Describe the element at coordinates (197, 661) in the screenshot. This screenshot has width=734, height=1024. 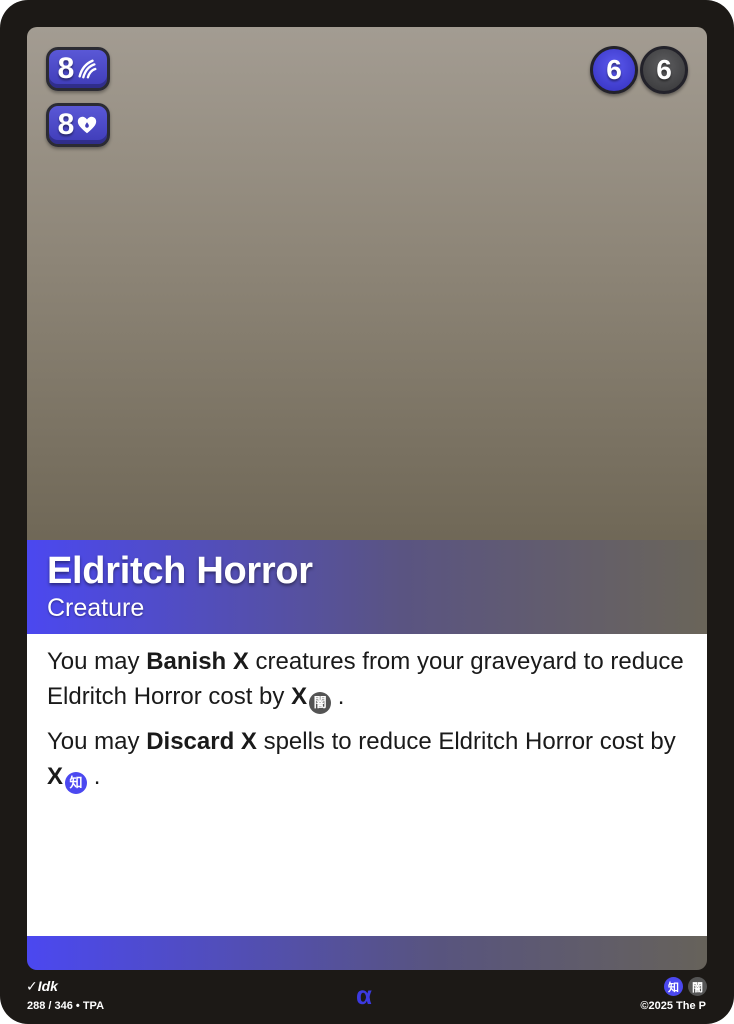
I see `keyword-banish: Banish X` at that location.